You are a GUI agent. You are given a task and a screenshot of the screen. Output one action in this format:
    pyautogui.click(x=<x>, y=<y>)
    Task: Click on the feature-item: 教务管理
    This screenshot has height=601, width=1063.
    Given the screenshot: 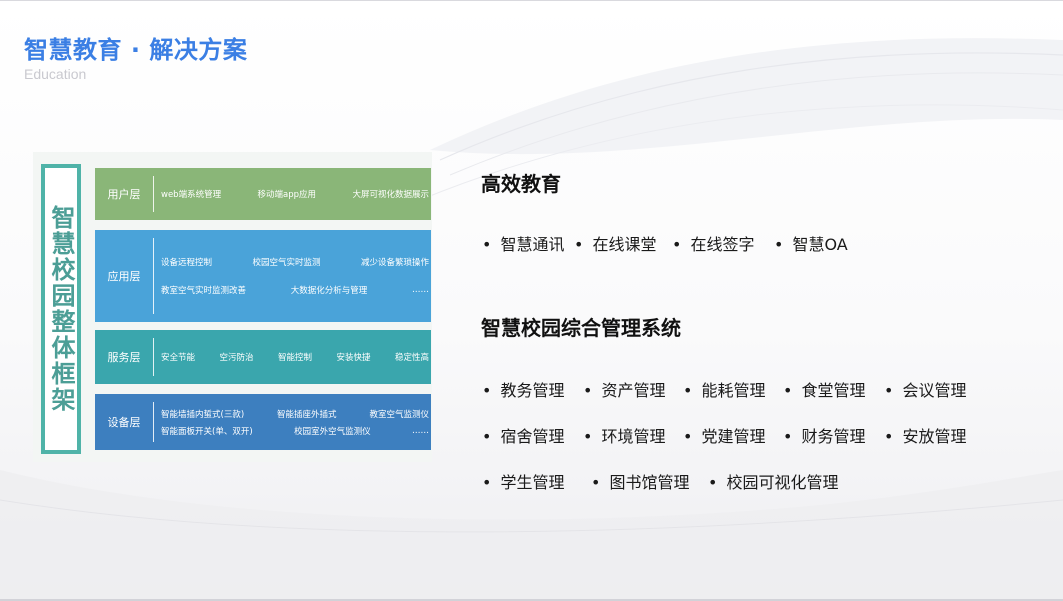 What is the action you would take?
    pyautogui.click(x=532, y=389)
    